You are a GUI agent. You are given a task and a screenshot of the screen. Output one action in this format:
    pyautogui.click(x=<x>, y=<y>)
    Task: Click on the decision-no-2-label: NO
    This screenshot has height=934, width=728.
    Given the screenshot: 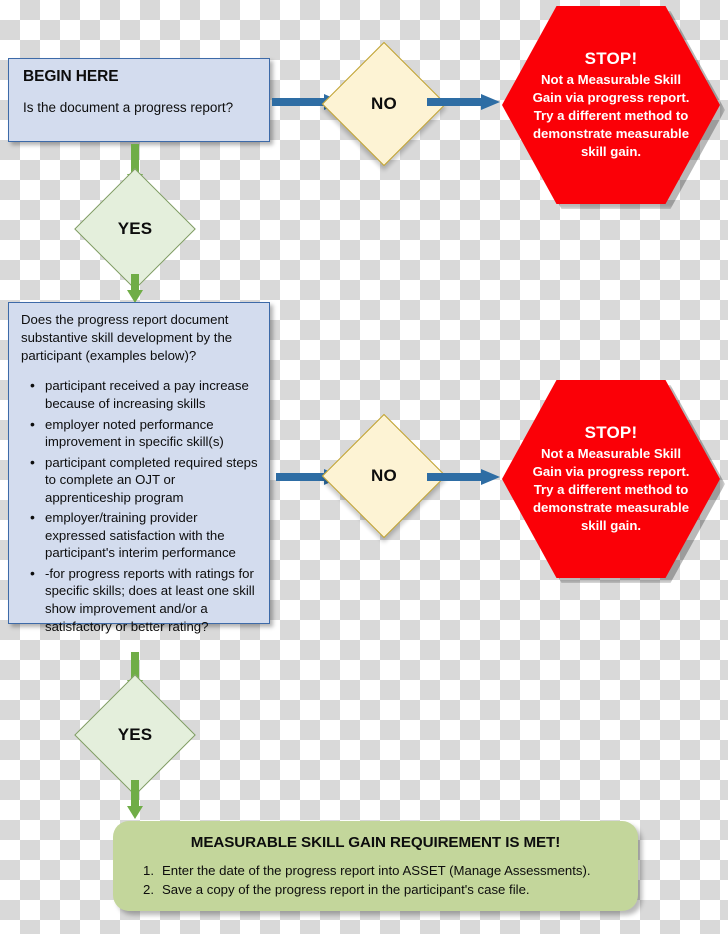 What is the action you would take?
    pyautogui.click(x=384, y=475)
    